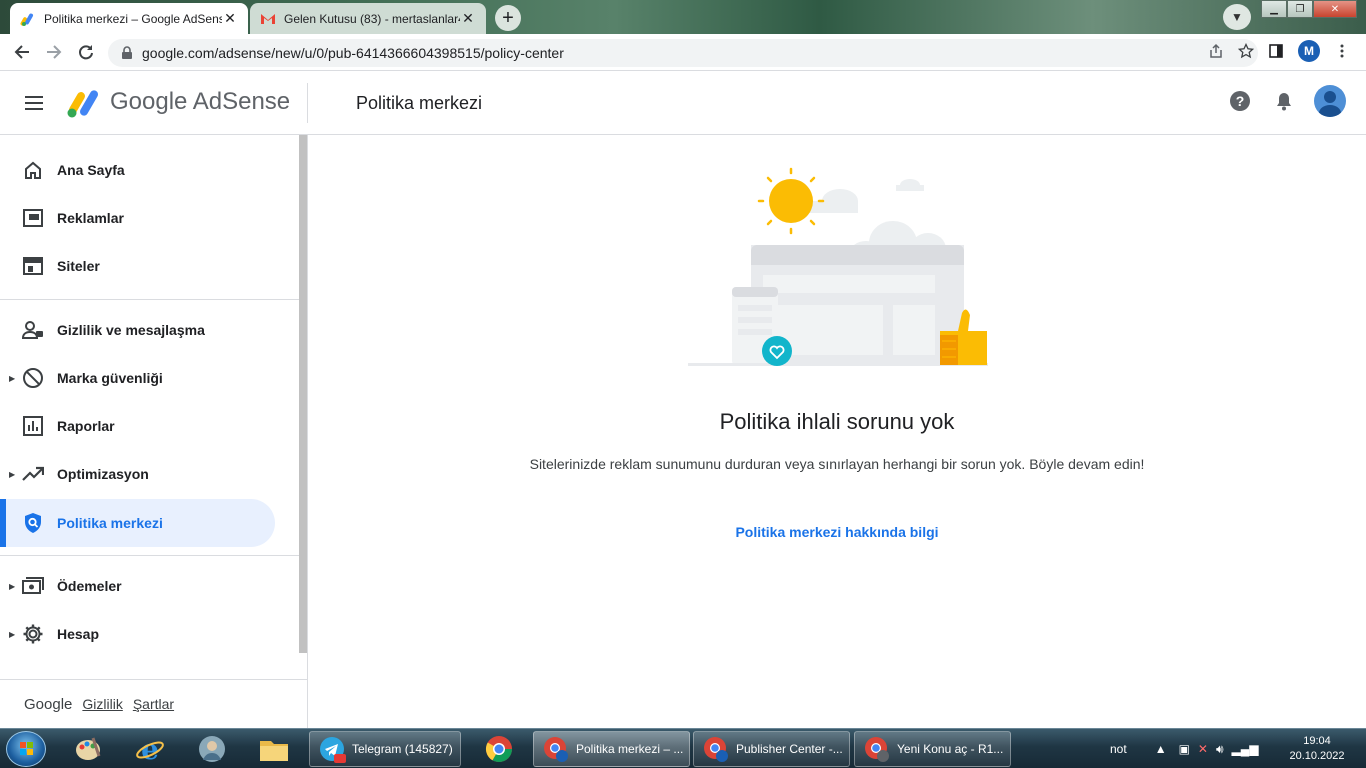  I want to click on sidebar-item-optimization: ▶ Optimizasyon, so click(137, 474).